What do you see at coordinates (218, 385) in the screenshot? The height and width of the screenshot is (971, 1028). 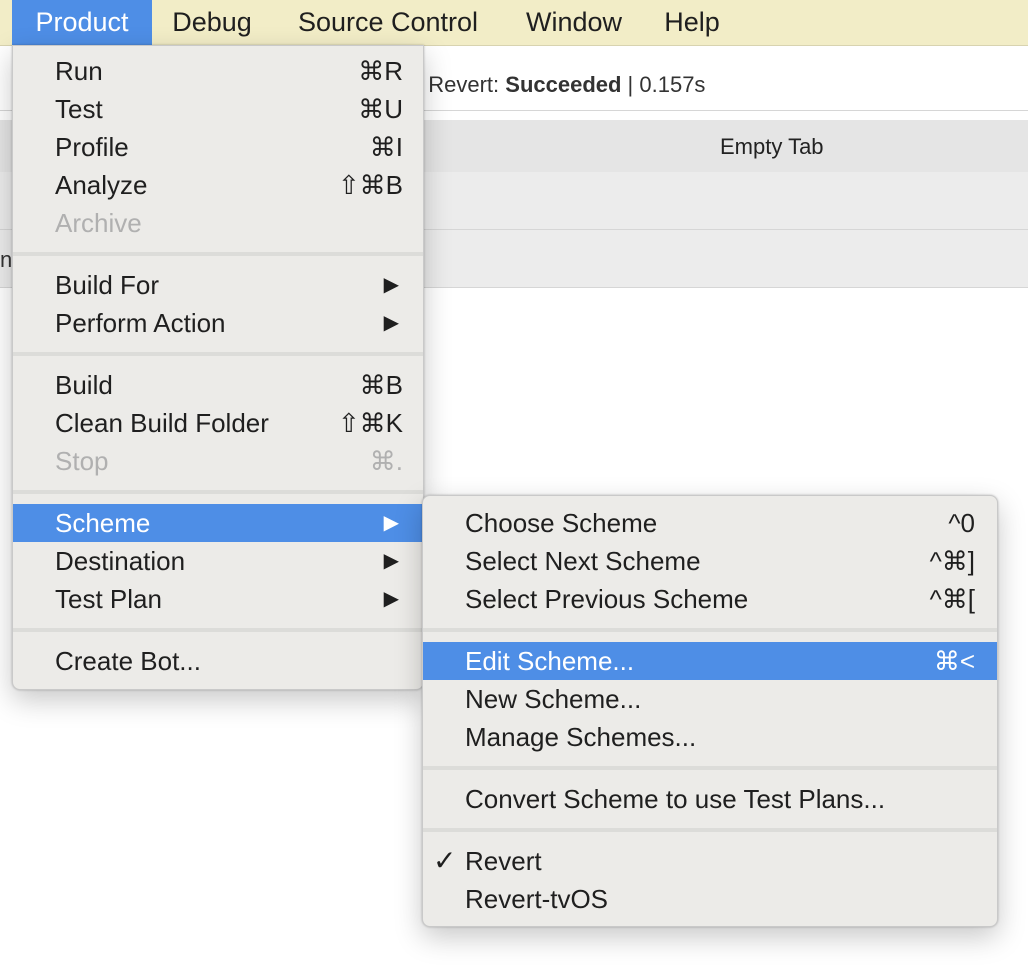 I see `menu-item-build: Build ⌘B` at bounding box center [218, 385].